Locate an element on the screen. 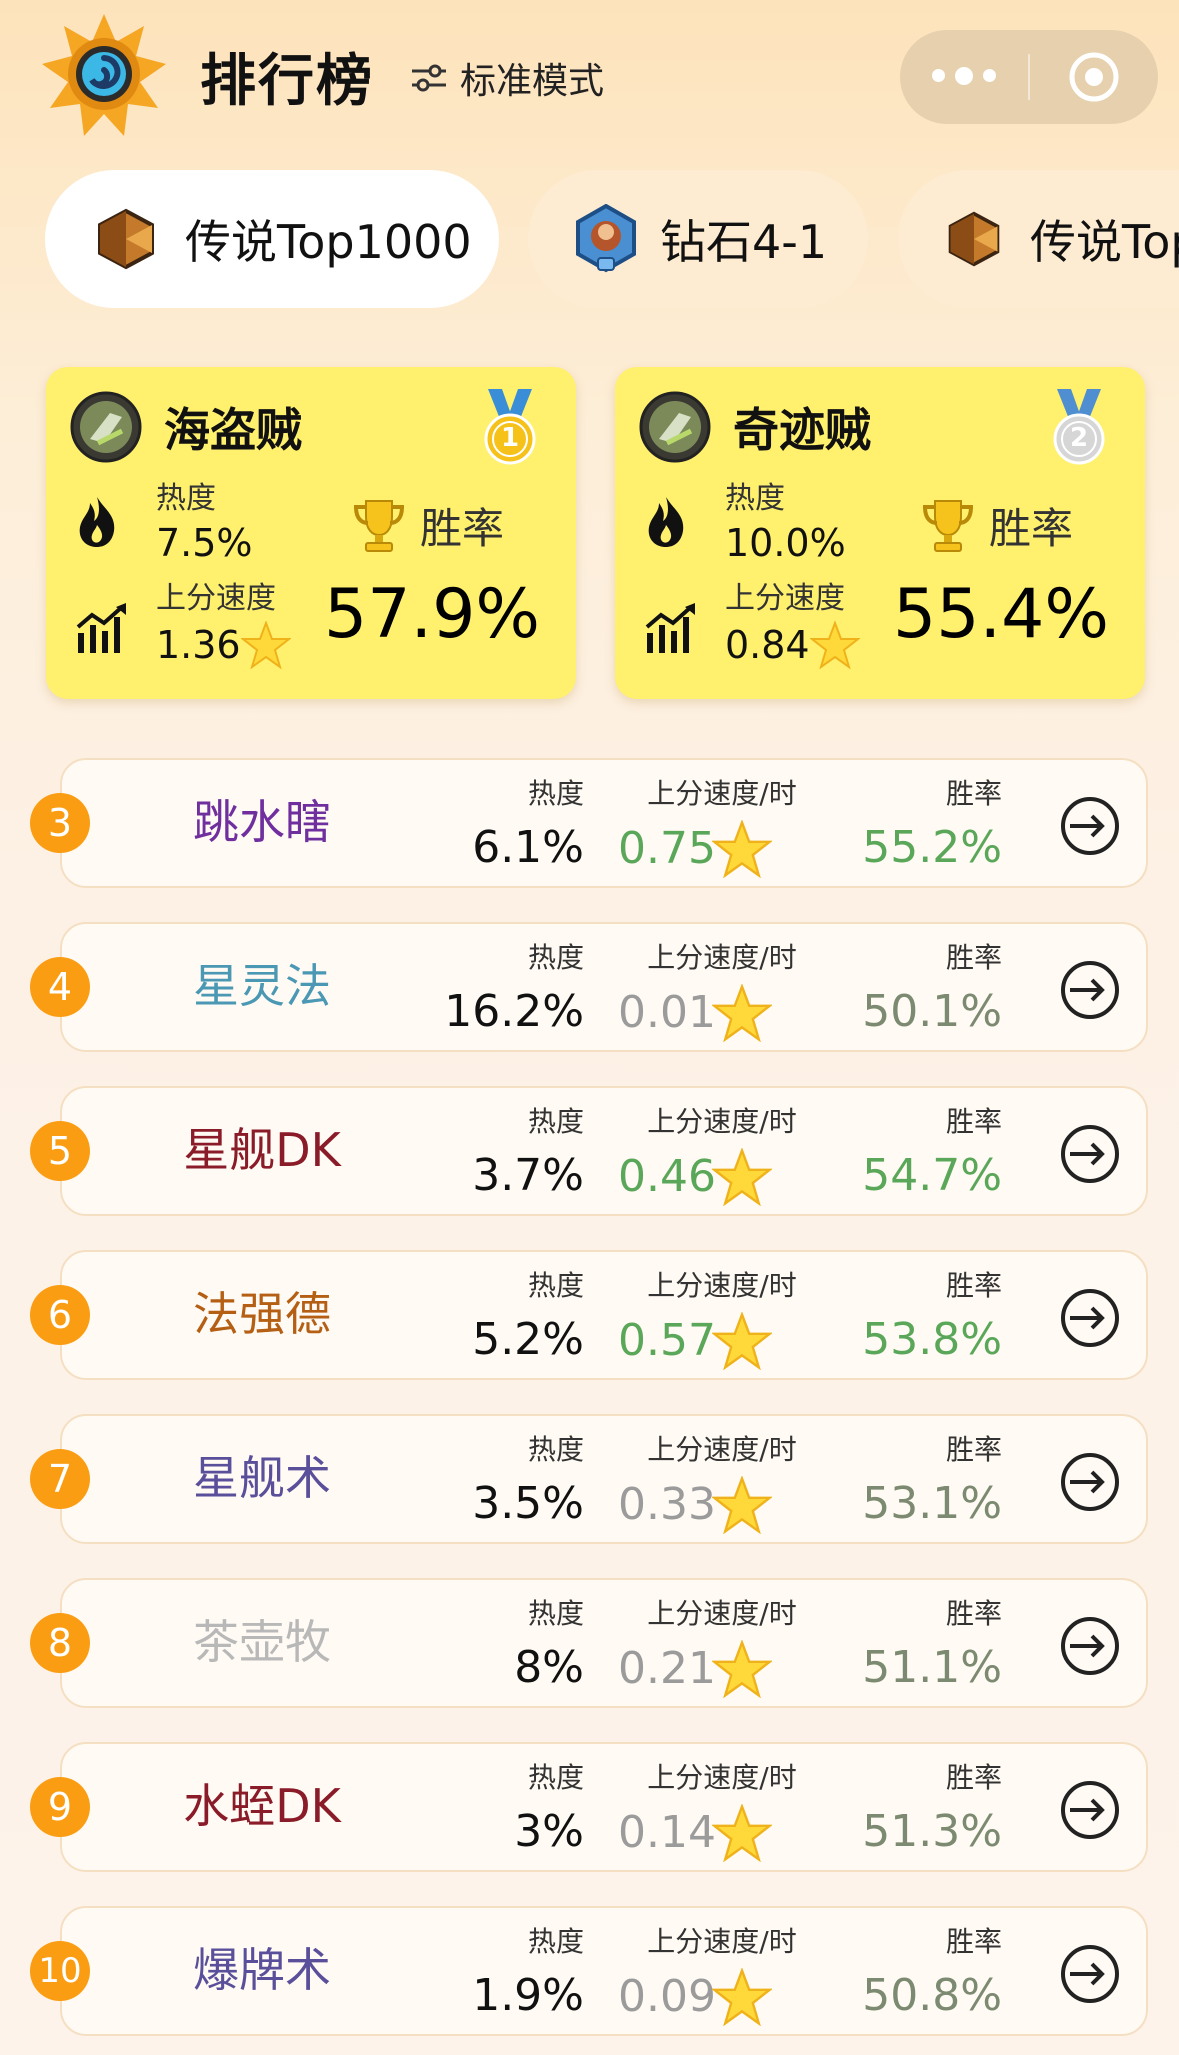 Image resolution: width=1179 pixels, height=2055 pixels. speed-value-wrap: 0.84 is located at coordinates (792, 645).